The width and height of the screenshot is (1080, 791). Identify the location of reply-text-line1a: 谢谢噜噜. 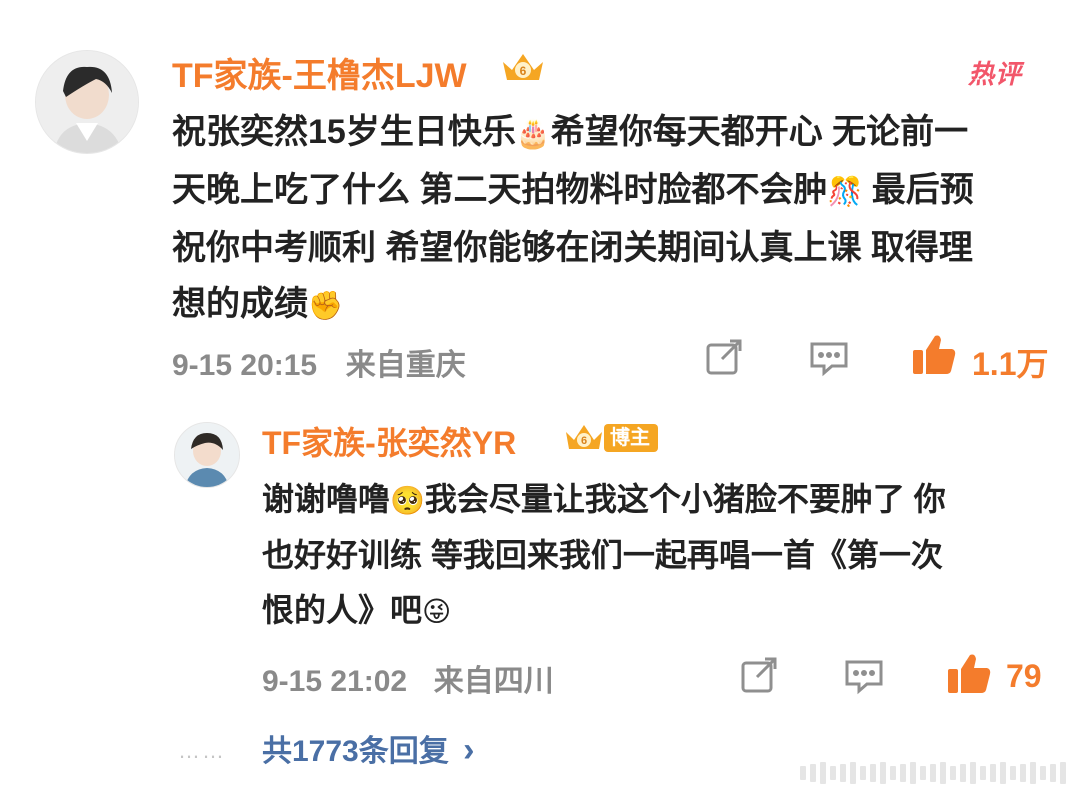
(326, 499).